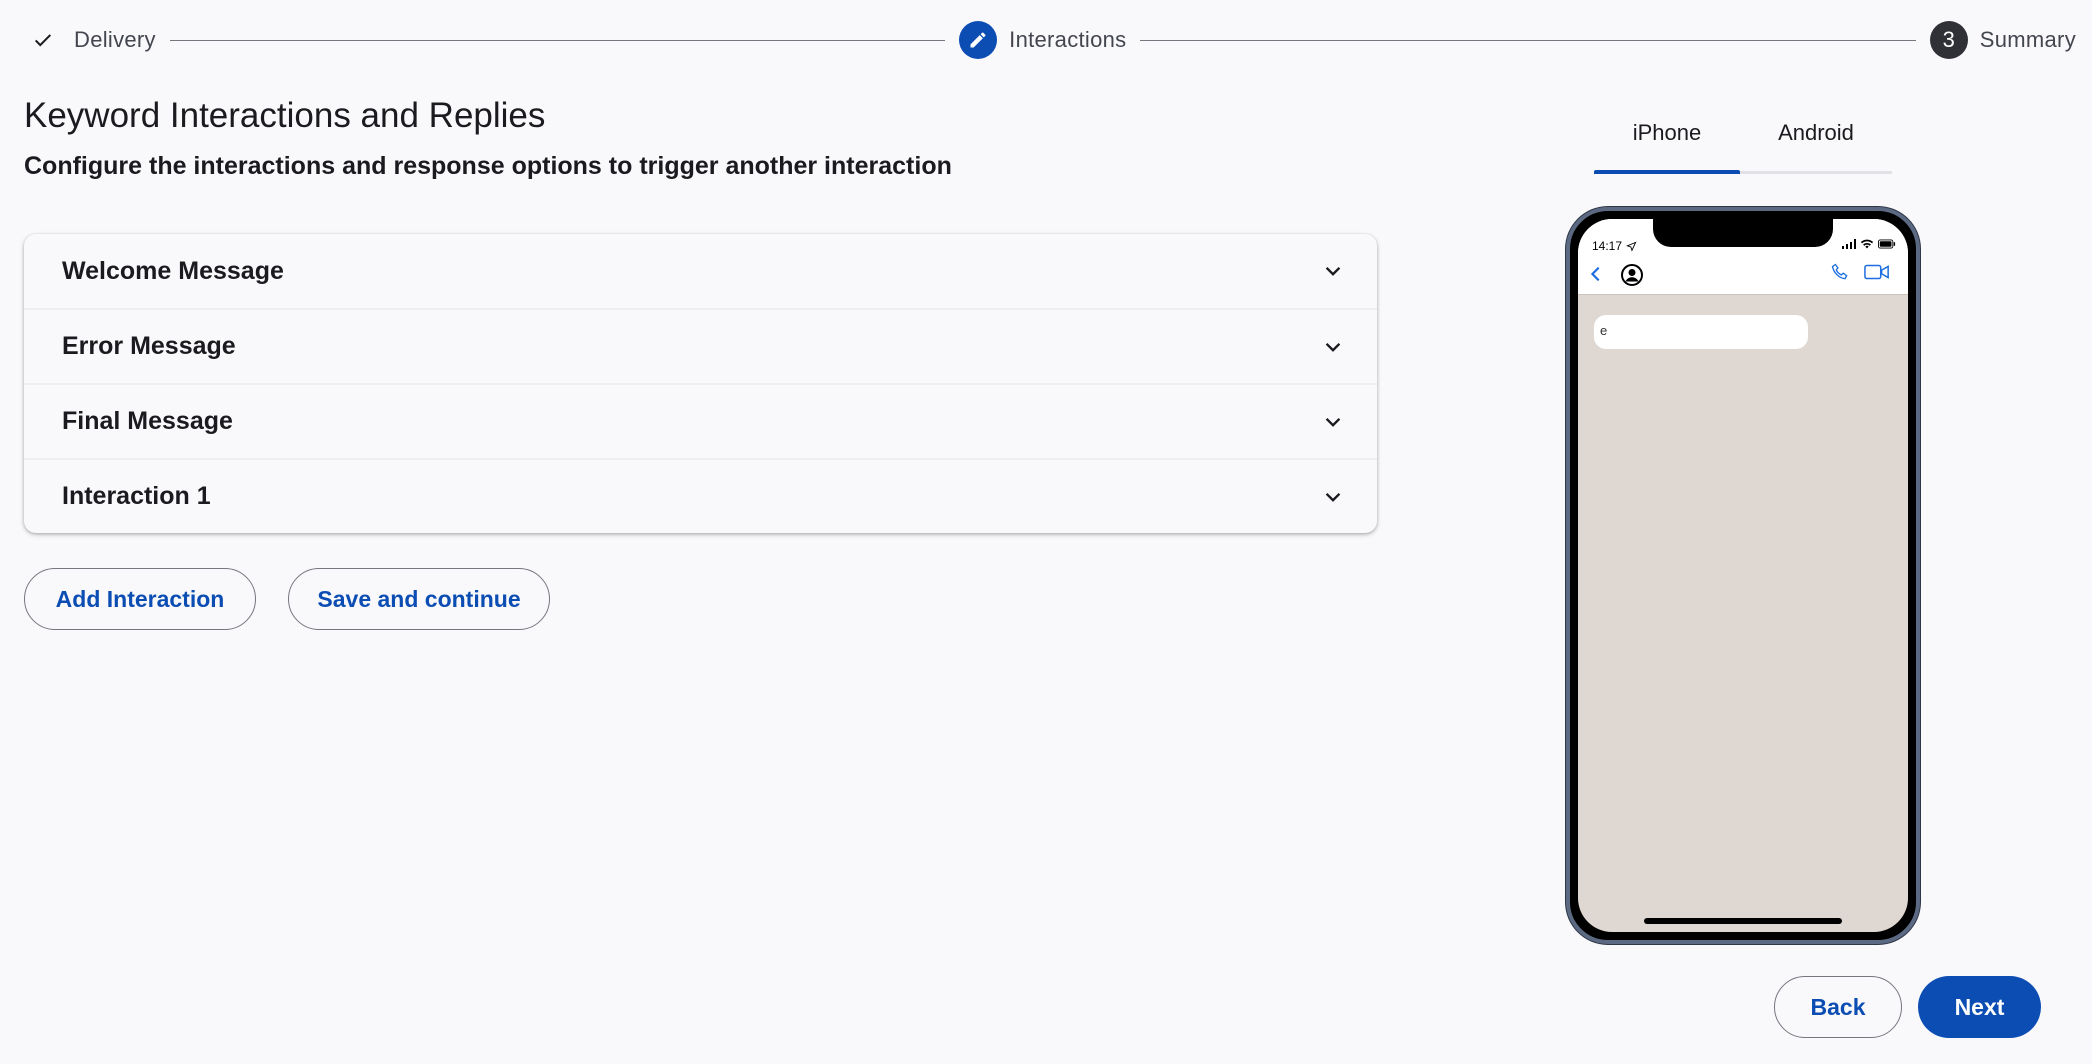 The image size is (2092, 1064). I want to click on next-button: Next, so click(1979, 1007).